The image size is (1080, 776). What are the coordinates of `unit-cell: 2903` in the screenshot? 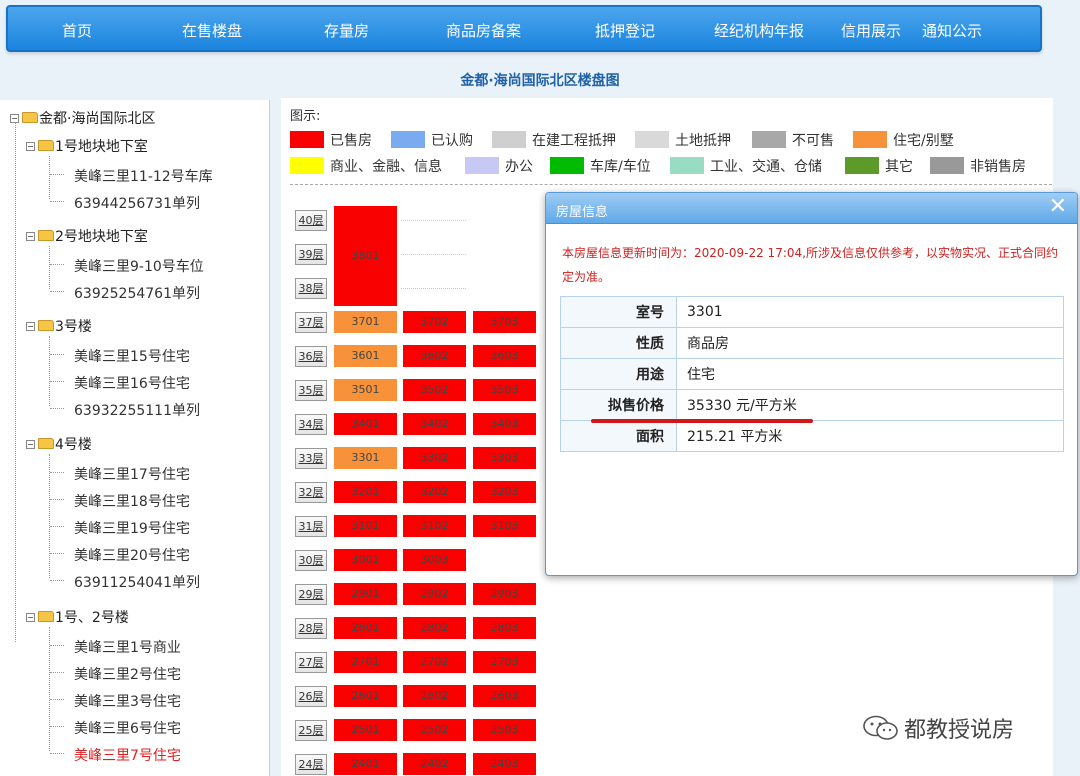 It's located at (504, 594).